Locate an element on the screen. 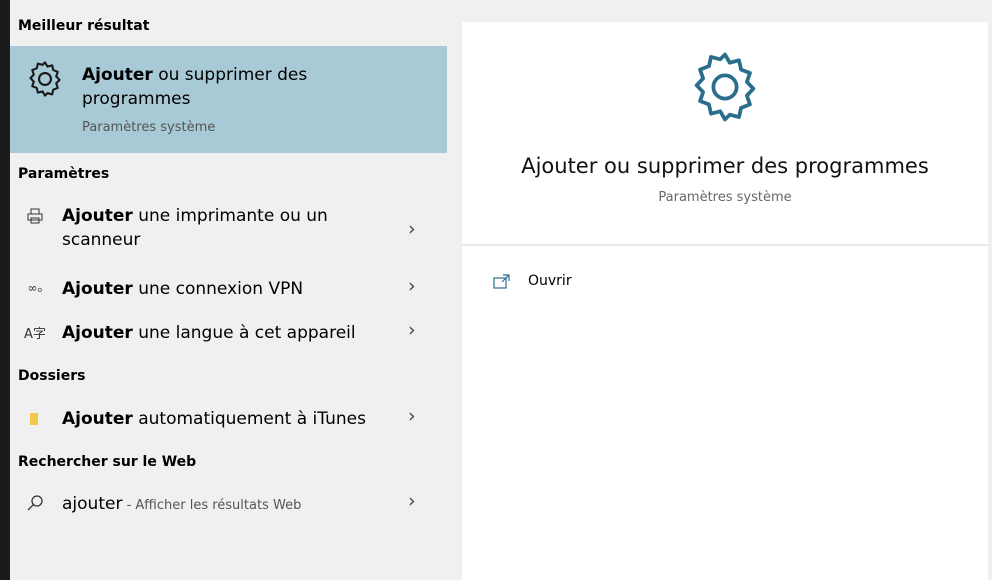 The height and width of the screenshot is (580, 992). taskbar-edge is located at coordinates (5, 290).